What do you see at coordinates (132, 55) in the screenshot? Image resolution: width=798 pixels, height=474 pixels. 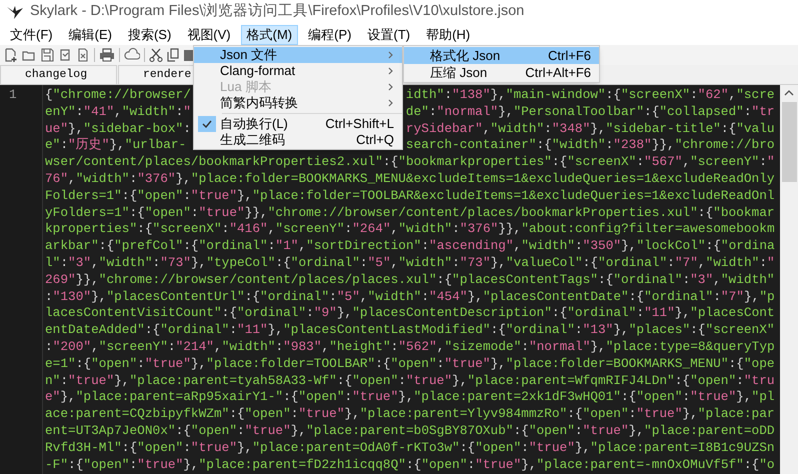 I see `cloud-icon` at bounding box center [132, 55].